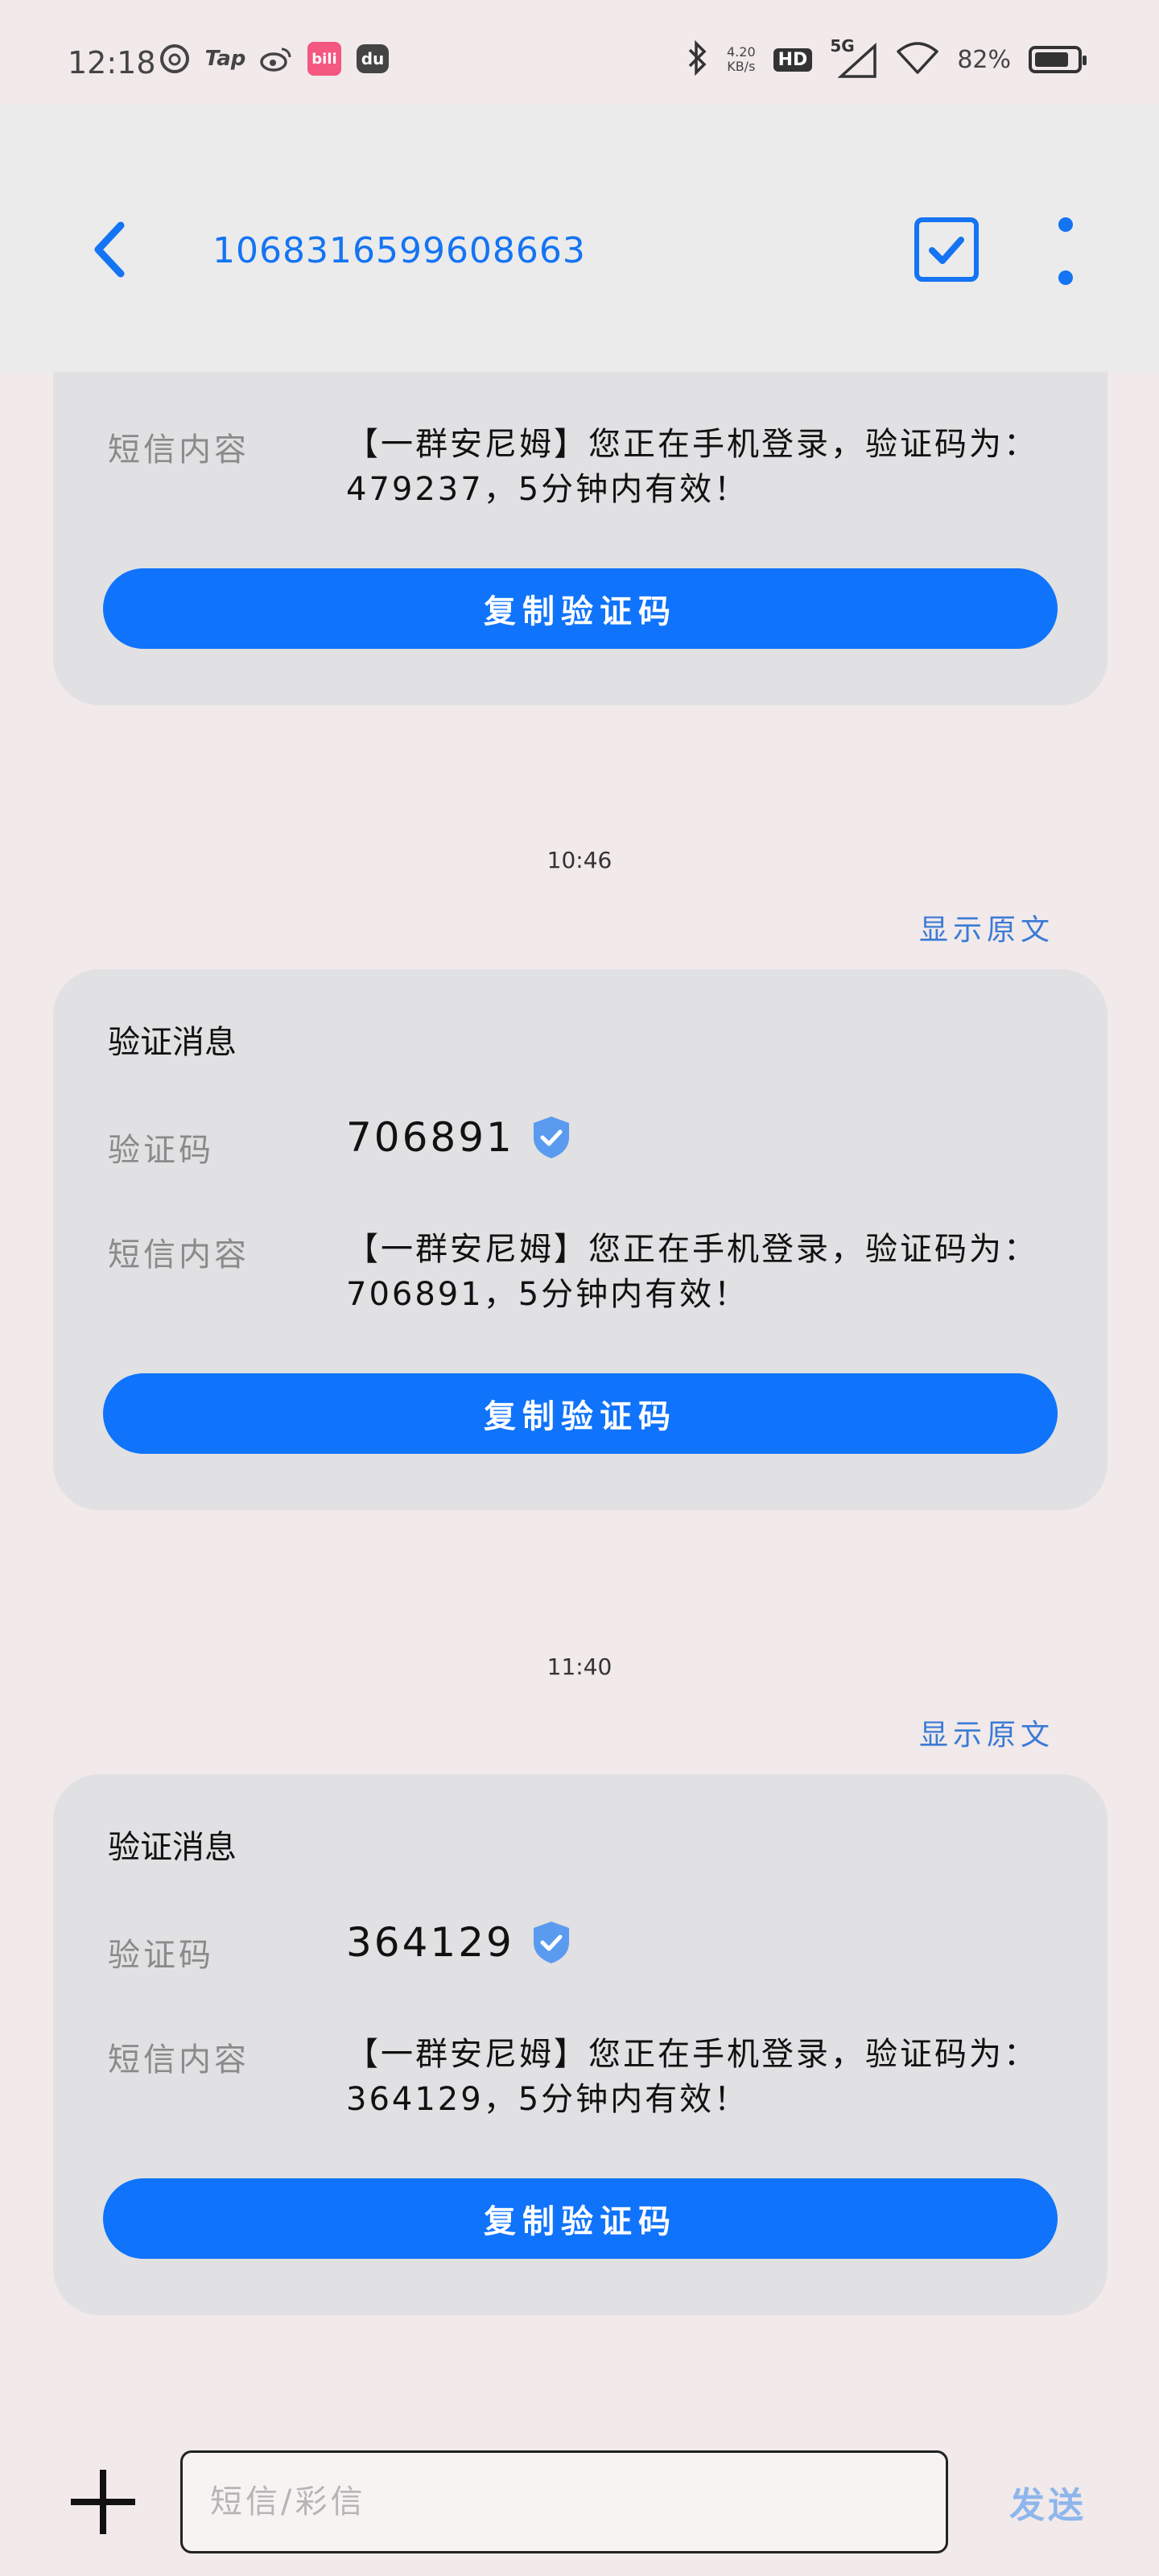  Describe the element at coordinates (692, 467) in the screenshot. I see `message-content: 【一群安尼姆】您正在手机登录，验证码为：479237，5分钟内有效！` at that location.